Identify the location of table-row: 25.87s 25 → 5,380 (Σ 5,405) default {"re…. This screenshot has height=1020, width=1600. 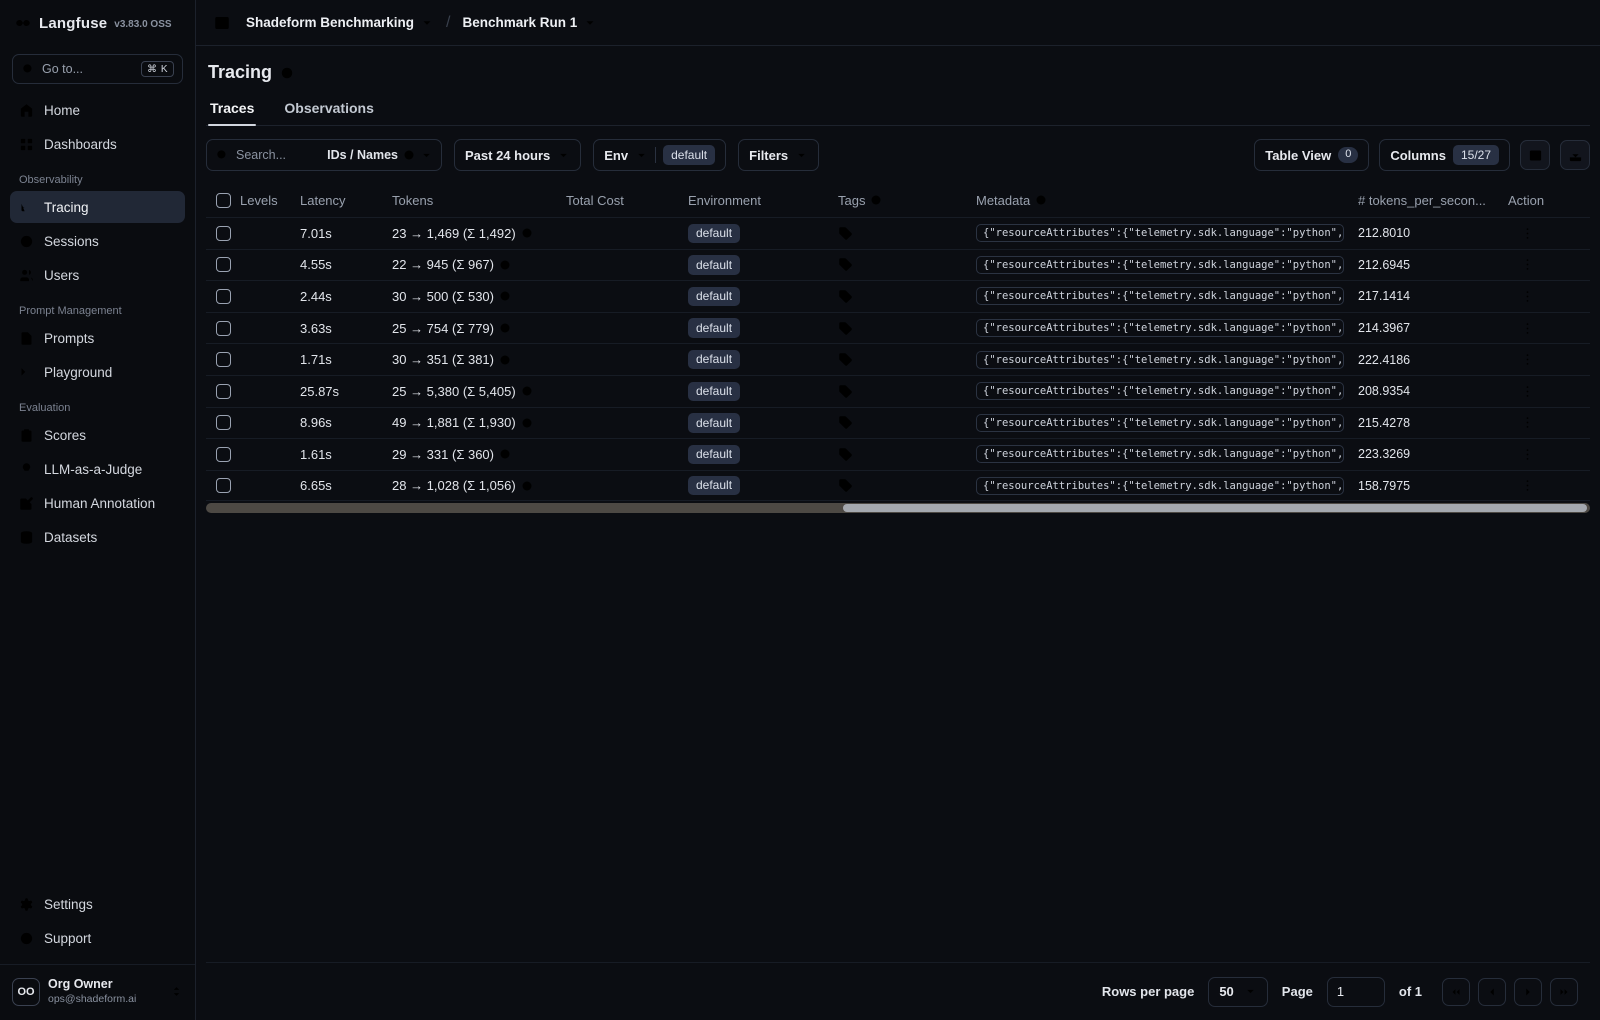
(898, 390).